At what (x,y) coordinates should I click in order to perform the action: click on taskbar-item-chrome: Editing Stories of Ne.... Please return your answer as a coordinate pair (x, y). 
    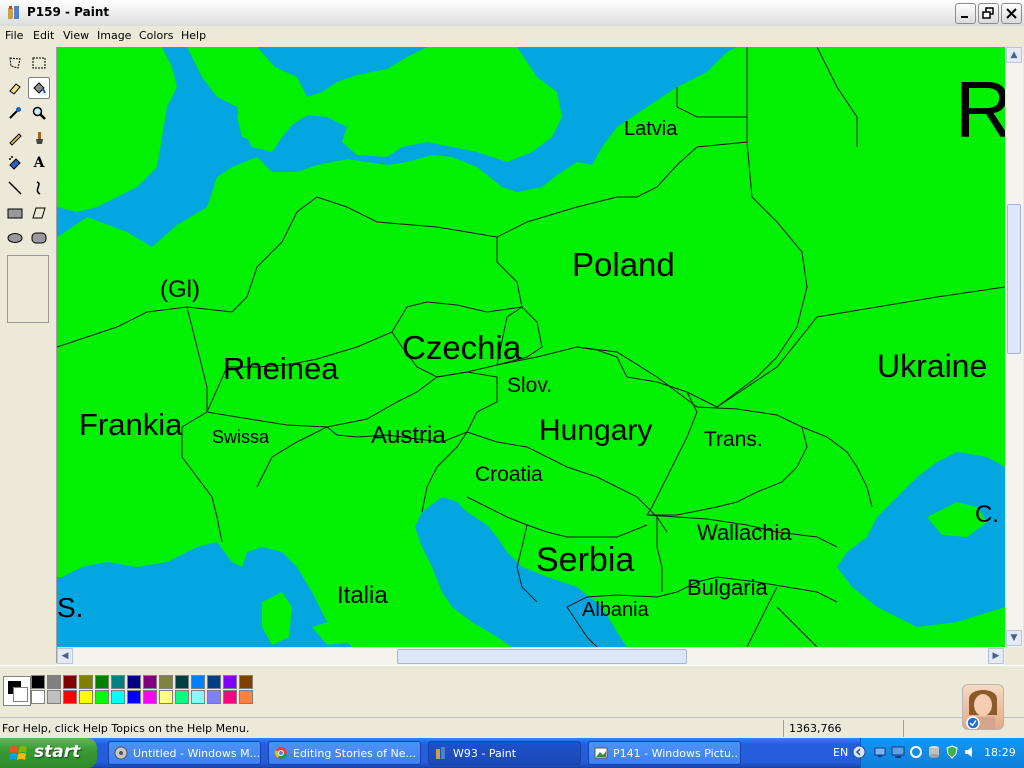
    Looking at the image, I should click on (344, 753).